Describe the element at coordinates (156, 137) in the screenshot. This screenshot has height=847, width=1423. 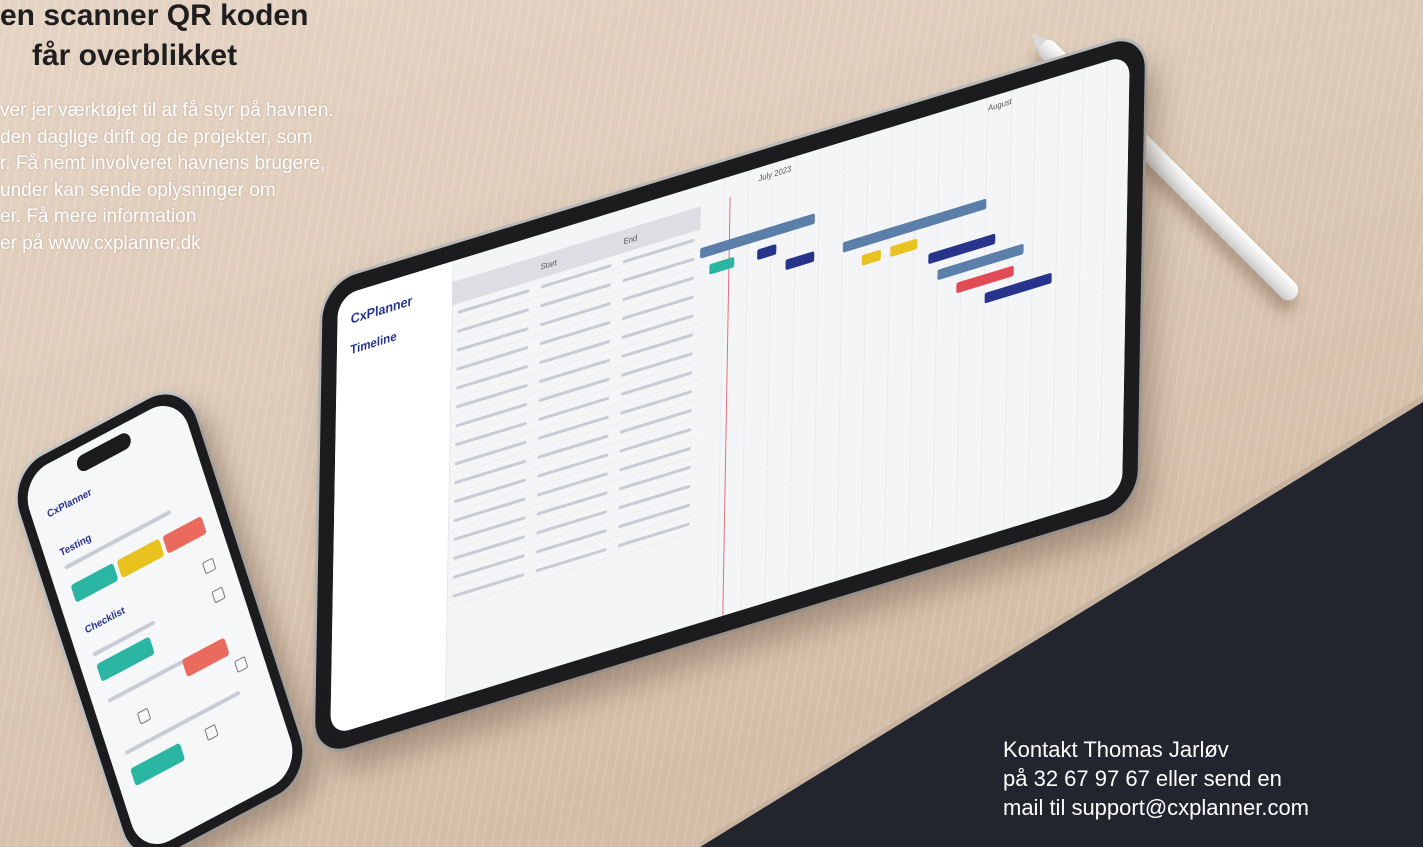
I see `body-line: den daglige drift og de projekter, som` at that location.